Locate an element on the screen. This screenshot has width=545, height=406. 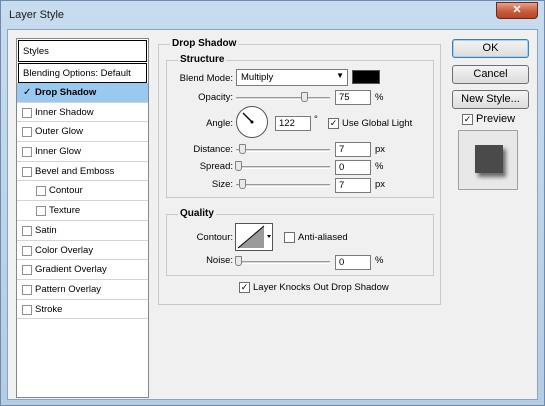
title-bar: Layer Style ✕ is located at coordinates (272, 14).